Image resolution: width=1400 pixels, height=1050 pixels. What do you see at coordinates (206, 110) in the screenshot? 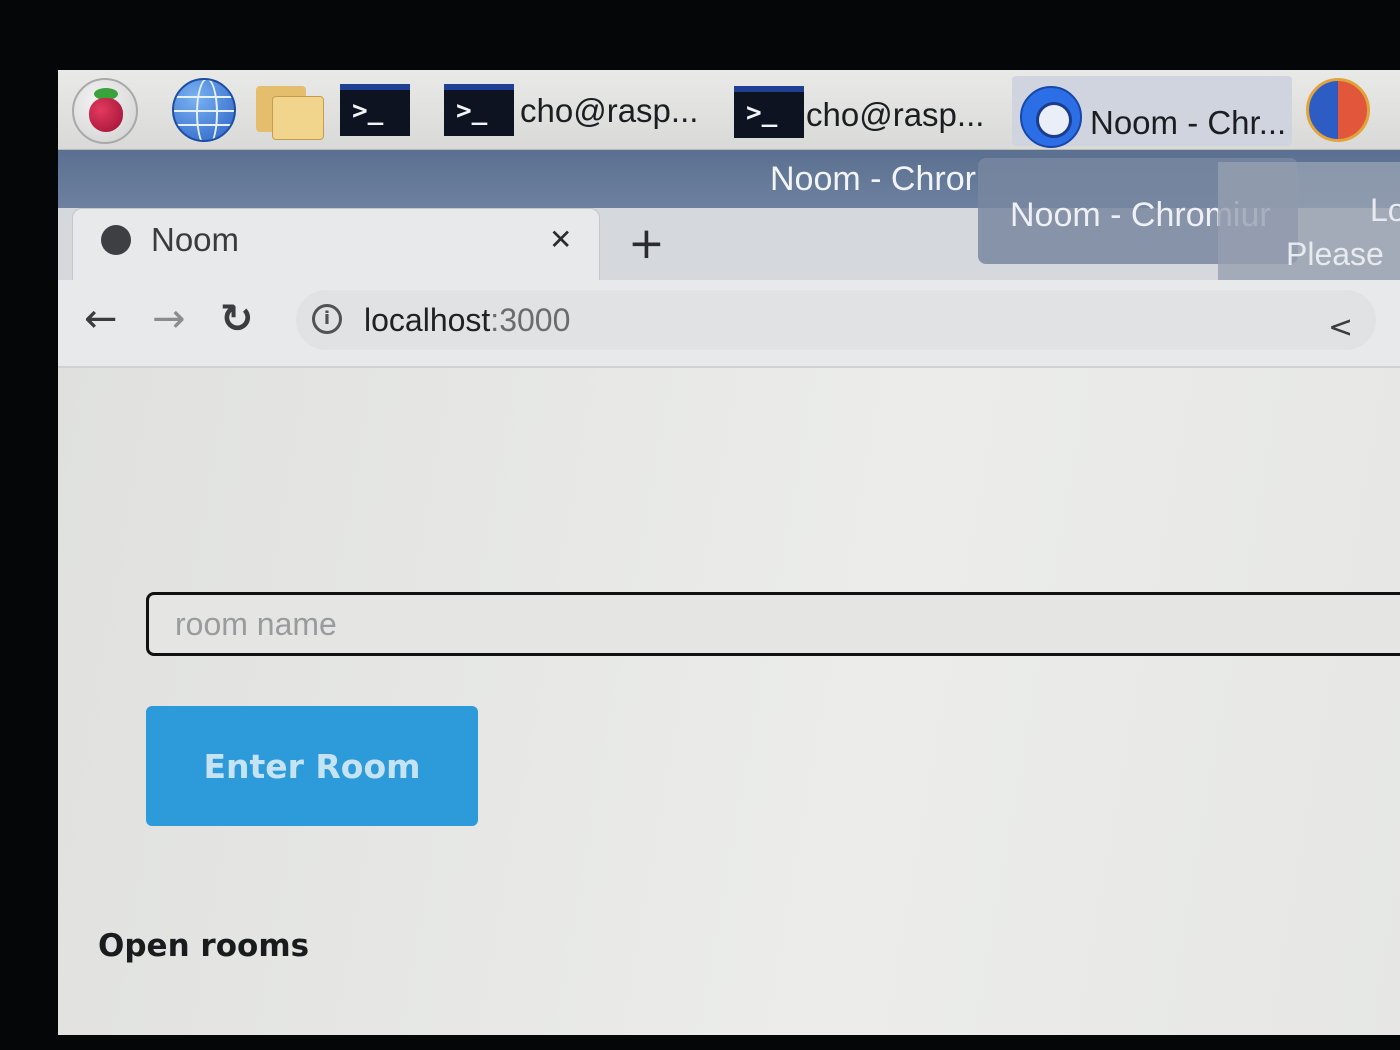
I see `browser-globe-icon` at bounding box center [206, 110].